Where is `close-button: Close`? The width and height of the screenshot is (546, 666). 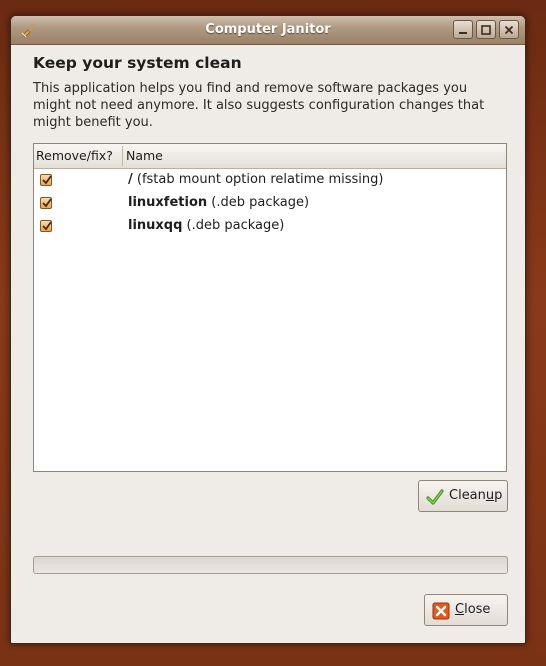
close-button: Close is located at coordinates (466, 610).